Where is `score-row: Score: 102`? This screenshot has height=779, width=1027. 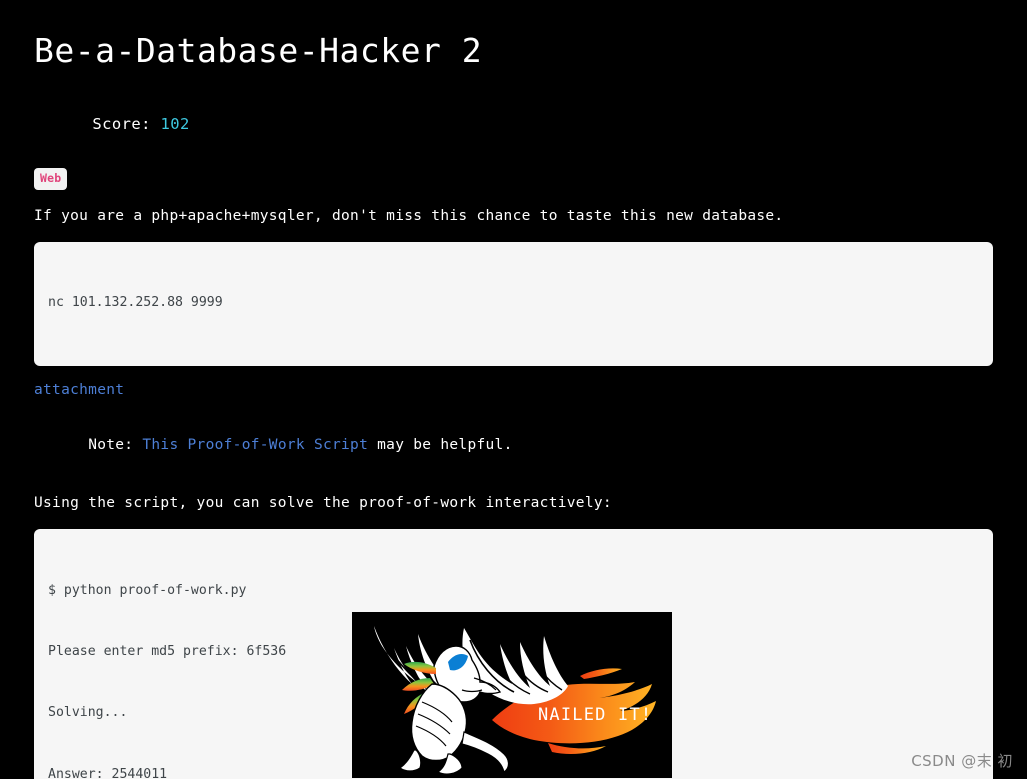
score-row: Score: 102 is located at coordinates (513, 124).